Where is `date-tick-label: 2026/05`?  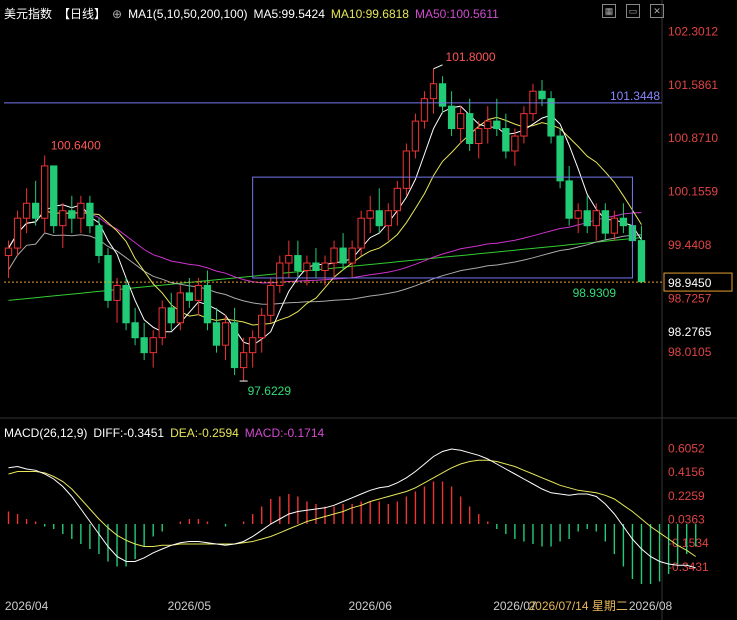
date-tick-label: 2026/05 is located at coordinates (190, 606).